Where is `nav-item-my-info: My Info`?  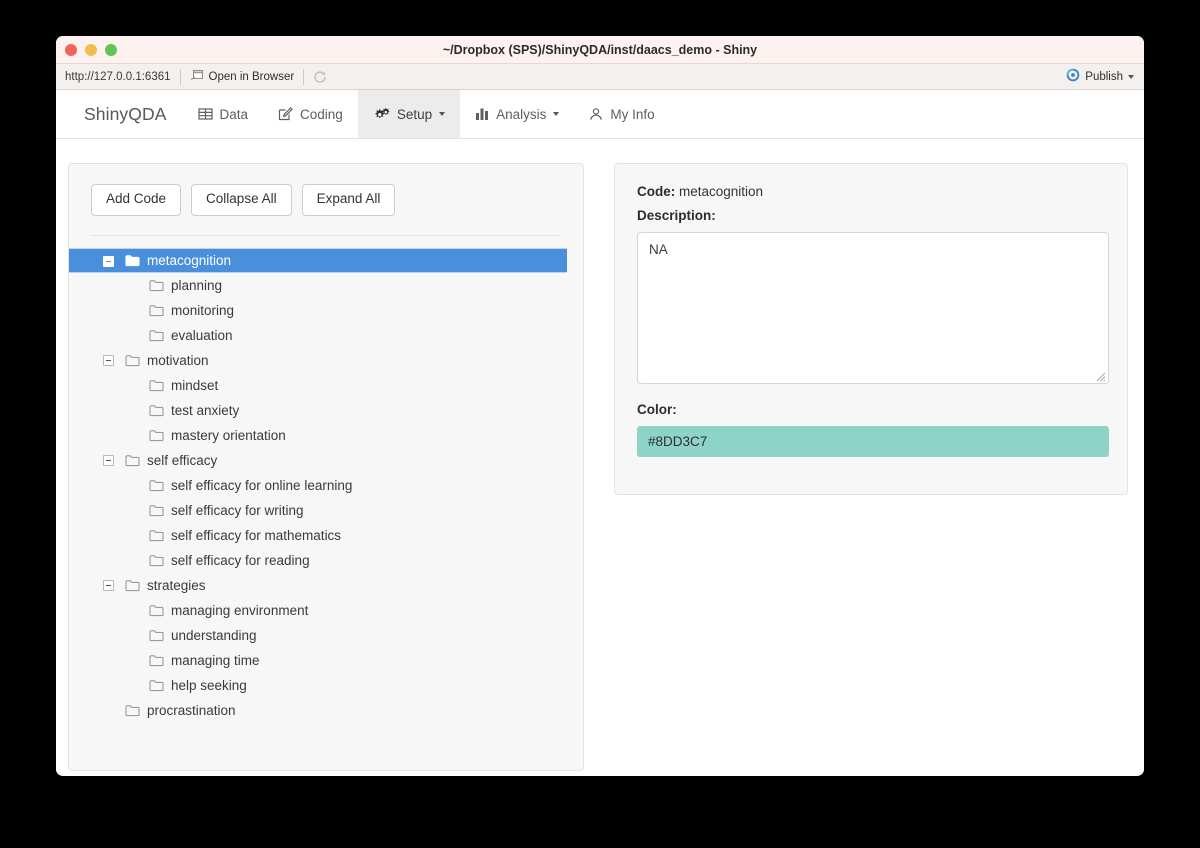
nav-item-my-info: My Info is located at coordinates (621, 114).